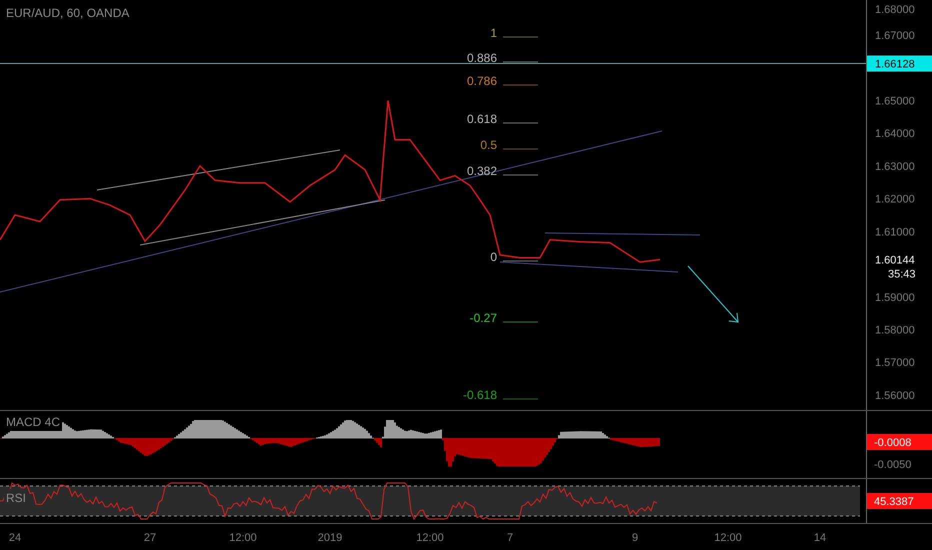 The height and width of the screenshot is (550, 932). What do you see at coordinates (481, 58) in the screenshot?
I see `fib-level-label: 0.886` at bounding box center [481, 58].